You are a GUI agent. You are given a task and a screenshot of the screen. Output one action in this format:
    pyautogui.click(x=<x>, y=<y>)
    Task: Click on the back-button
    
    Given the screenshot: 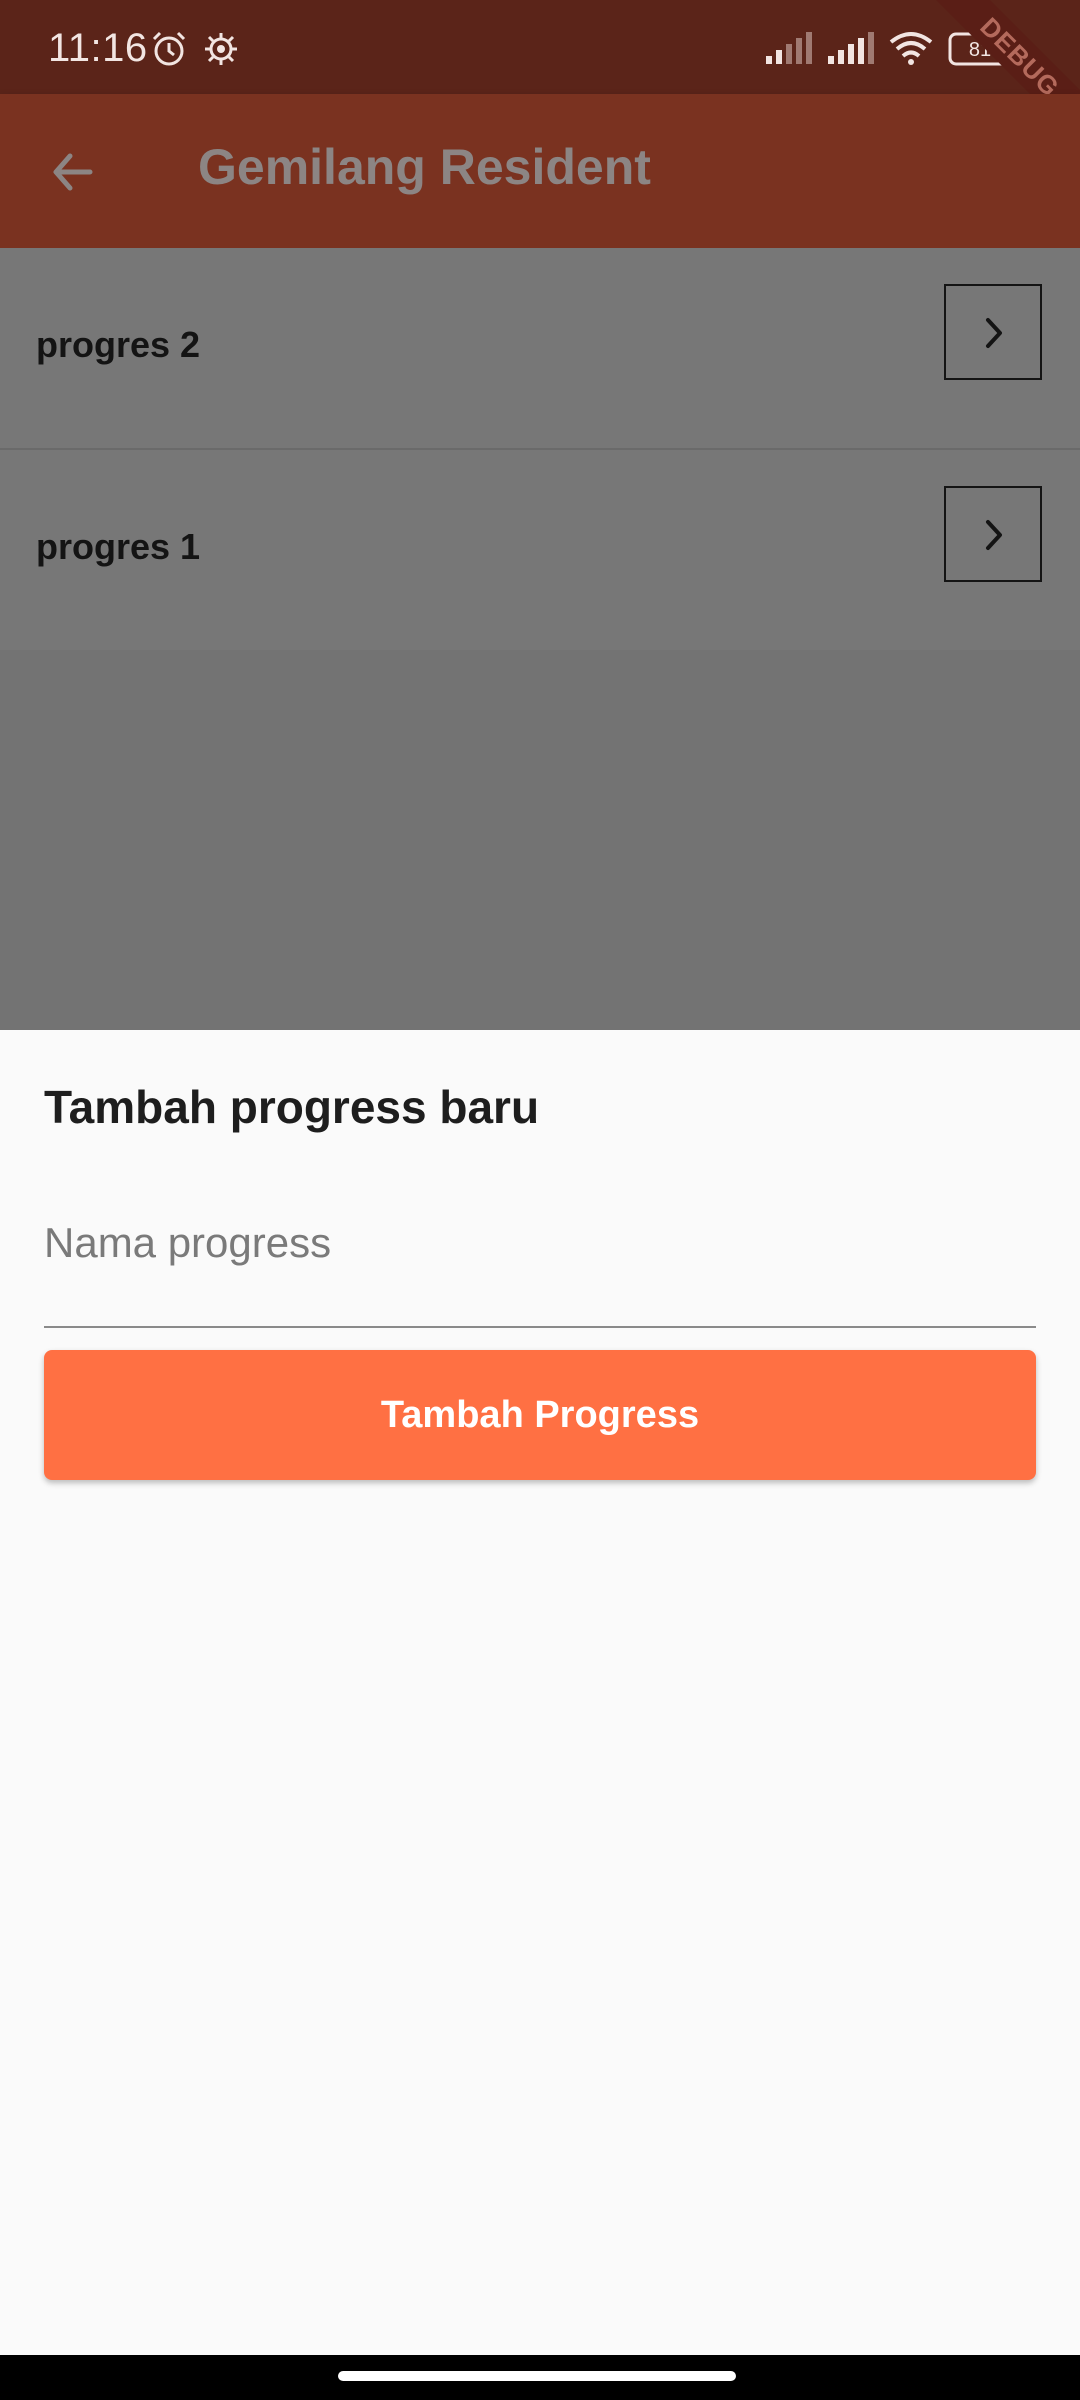 What is the action you would take?
    pyautogui.click(x=76, y=172)
    